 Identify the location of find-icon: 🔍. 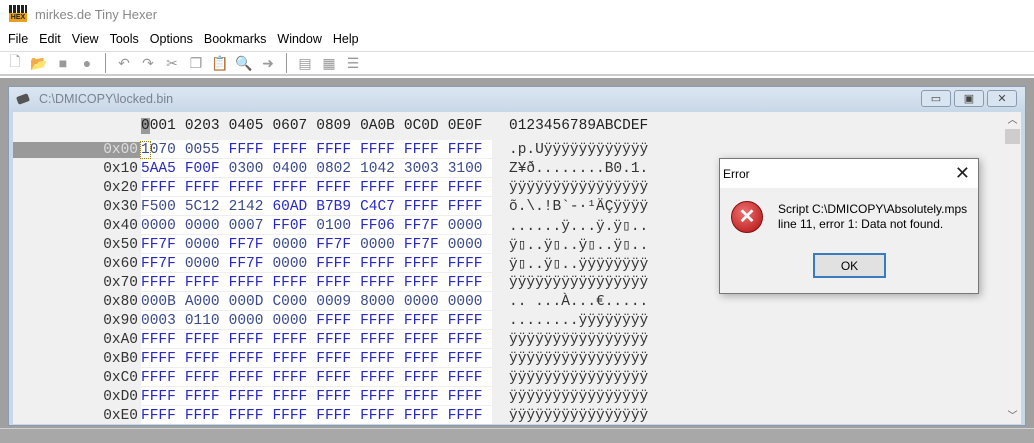
(244, 63).